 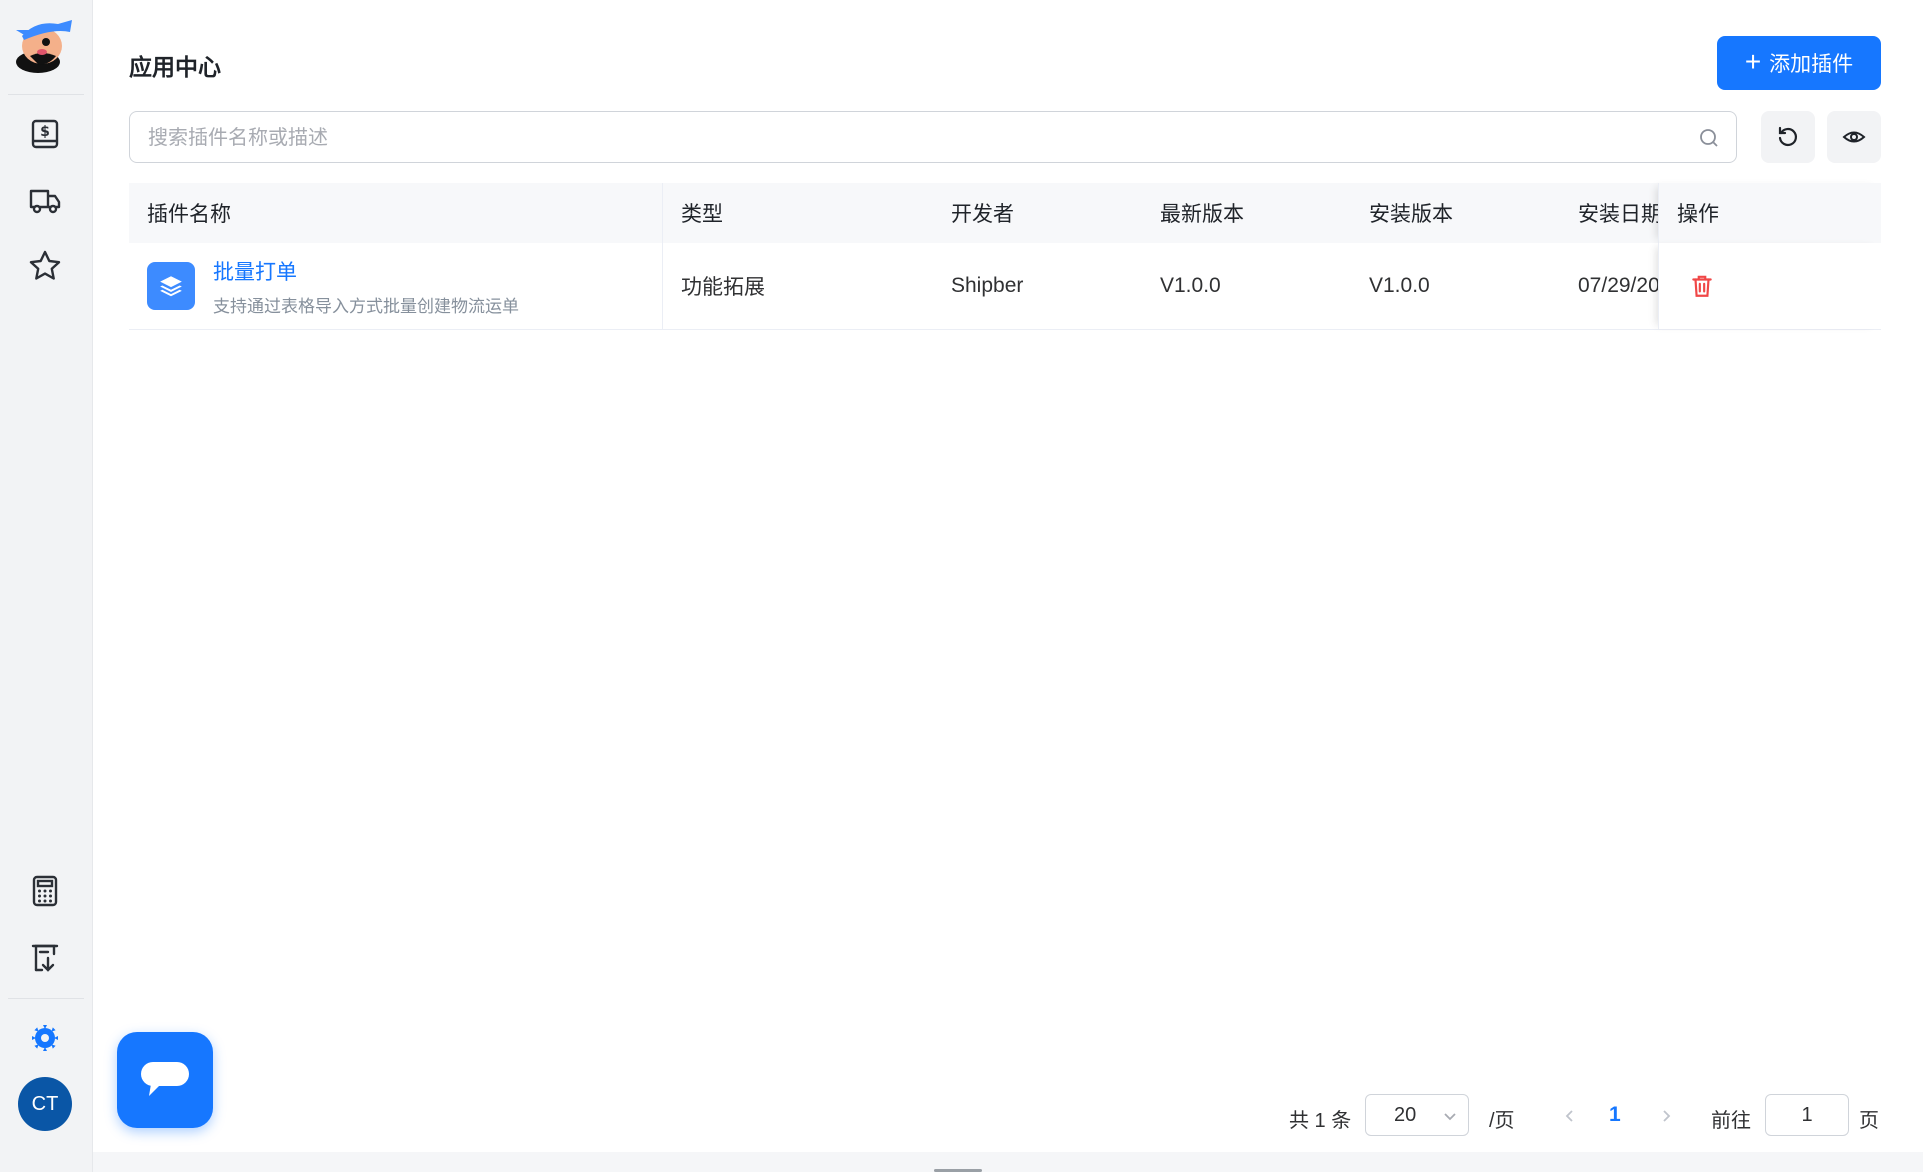 What do you see at coordinates (1008, 1162) in the screenshot?
I see `bottom-strip` at bounding box center [1008, 1162].